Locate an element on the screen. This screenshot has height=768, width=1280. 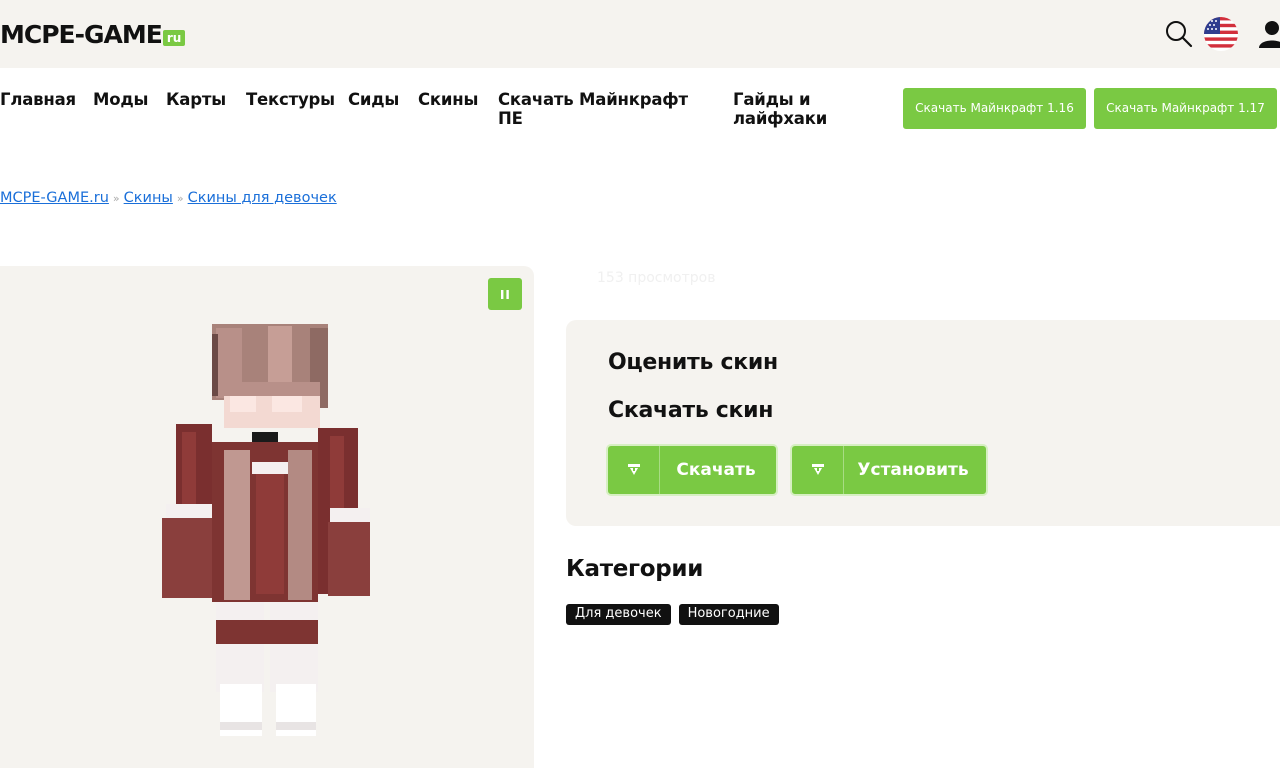
breadcrumb: MCPE-GAME.ru» Скины» Скины для девочек is located at coordinates (168, 198).